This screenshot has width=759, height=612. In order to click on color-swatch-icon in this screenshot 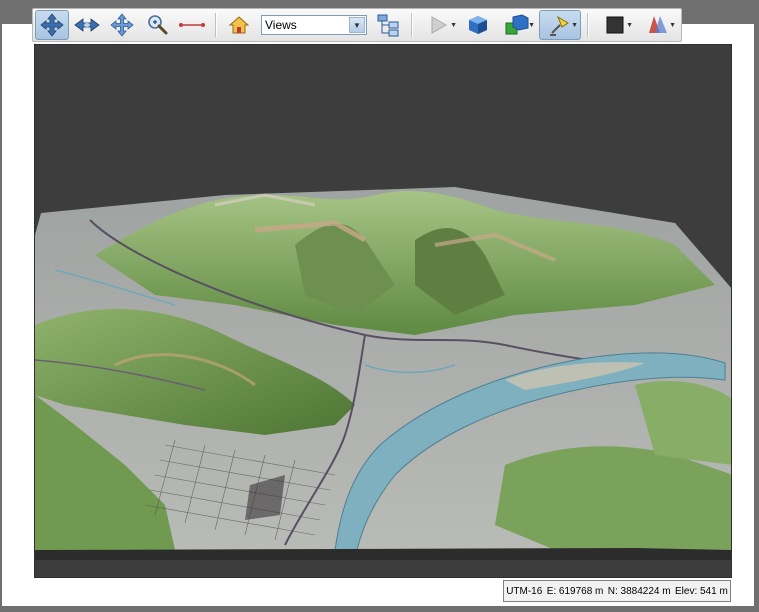, I will do `click(615, 25)`.